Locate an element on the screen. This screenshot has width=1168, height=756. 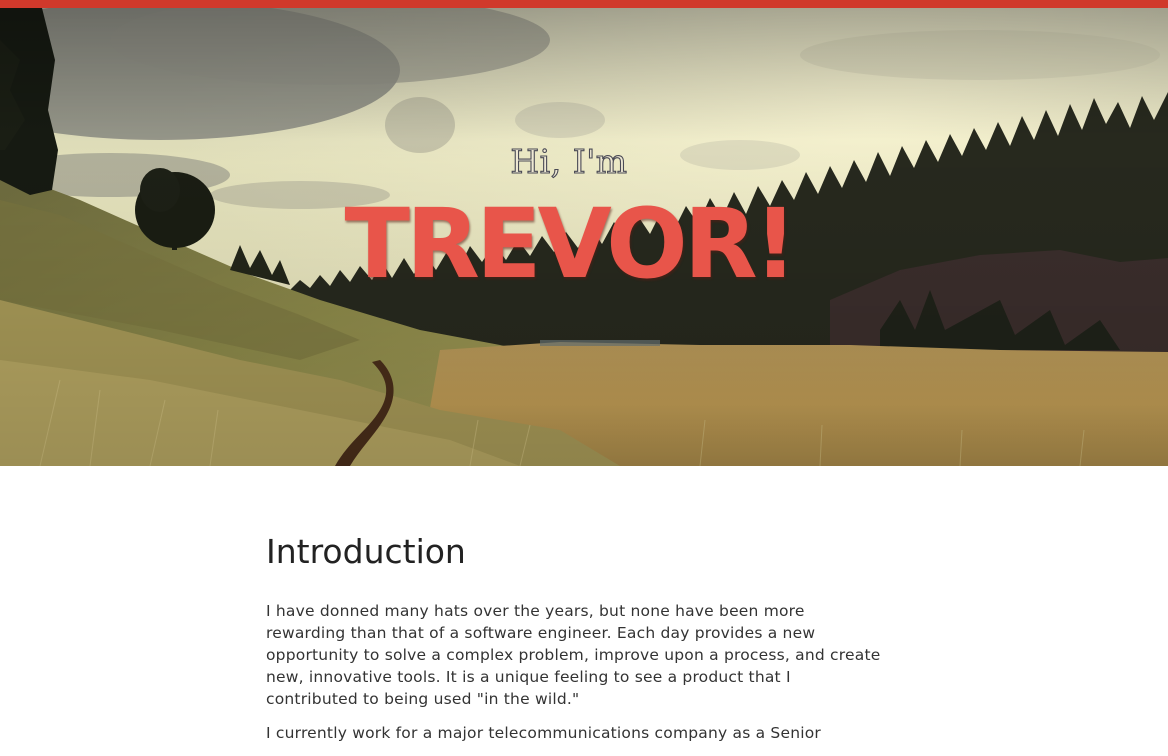
intro-heading: Introduction is located at coordinates (366, 551).